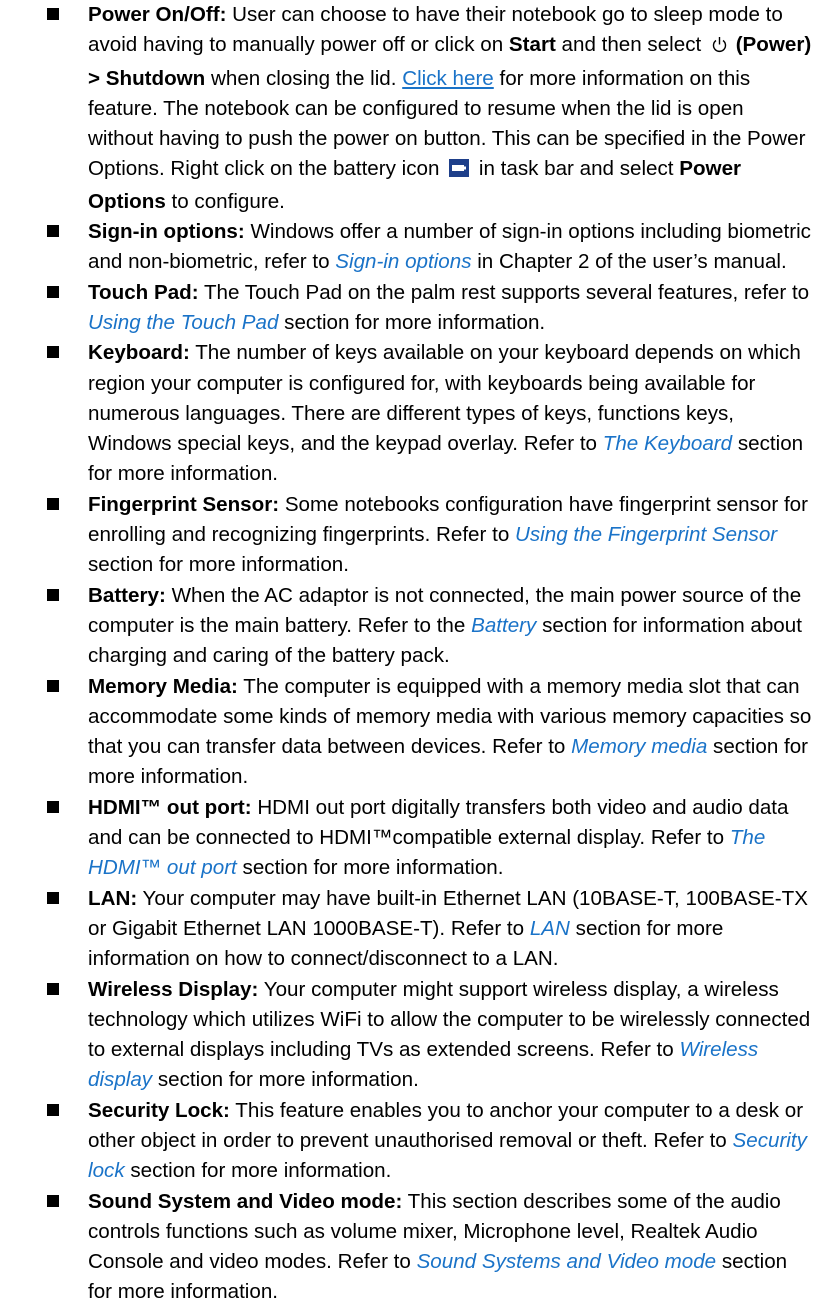  What do you see at coordinates (159, 1110) in the screenshot?
I see `item-title: Security Lock:` at bounding box center [159, 1110].